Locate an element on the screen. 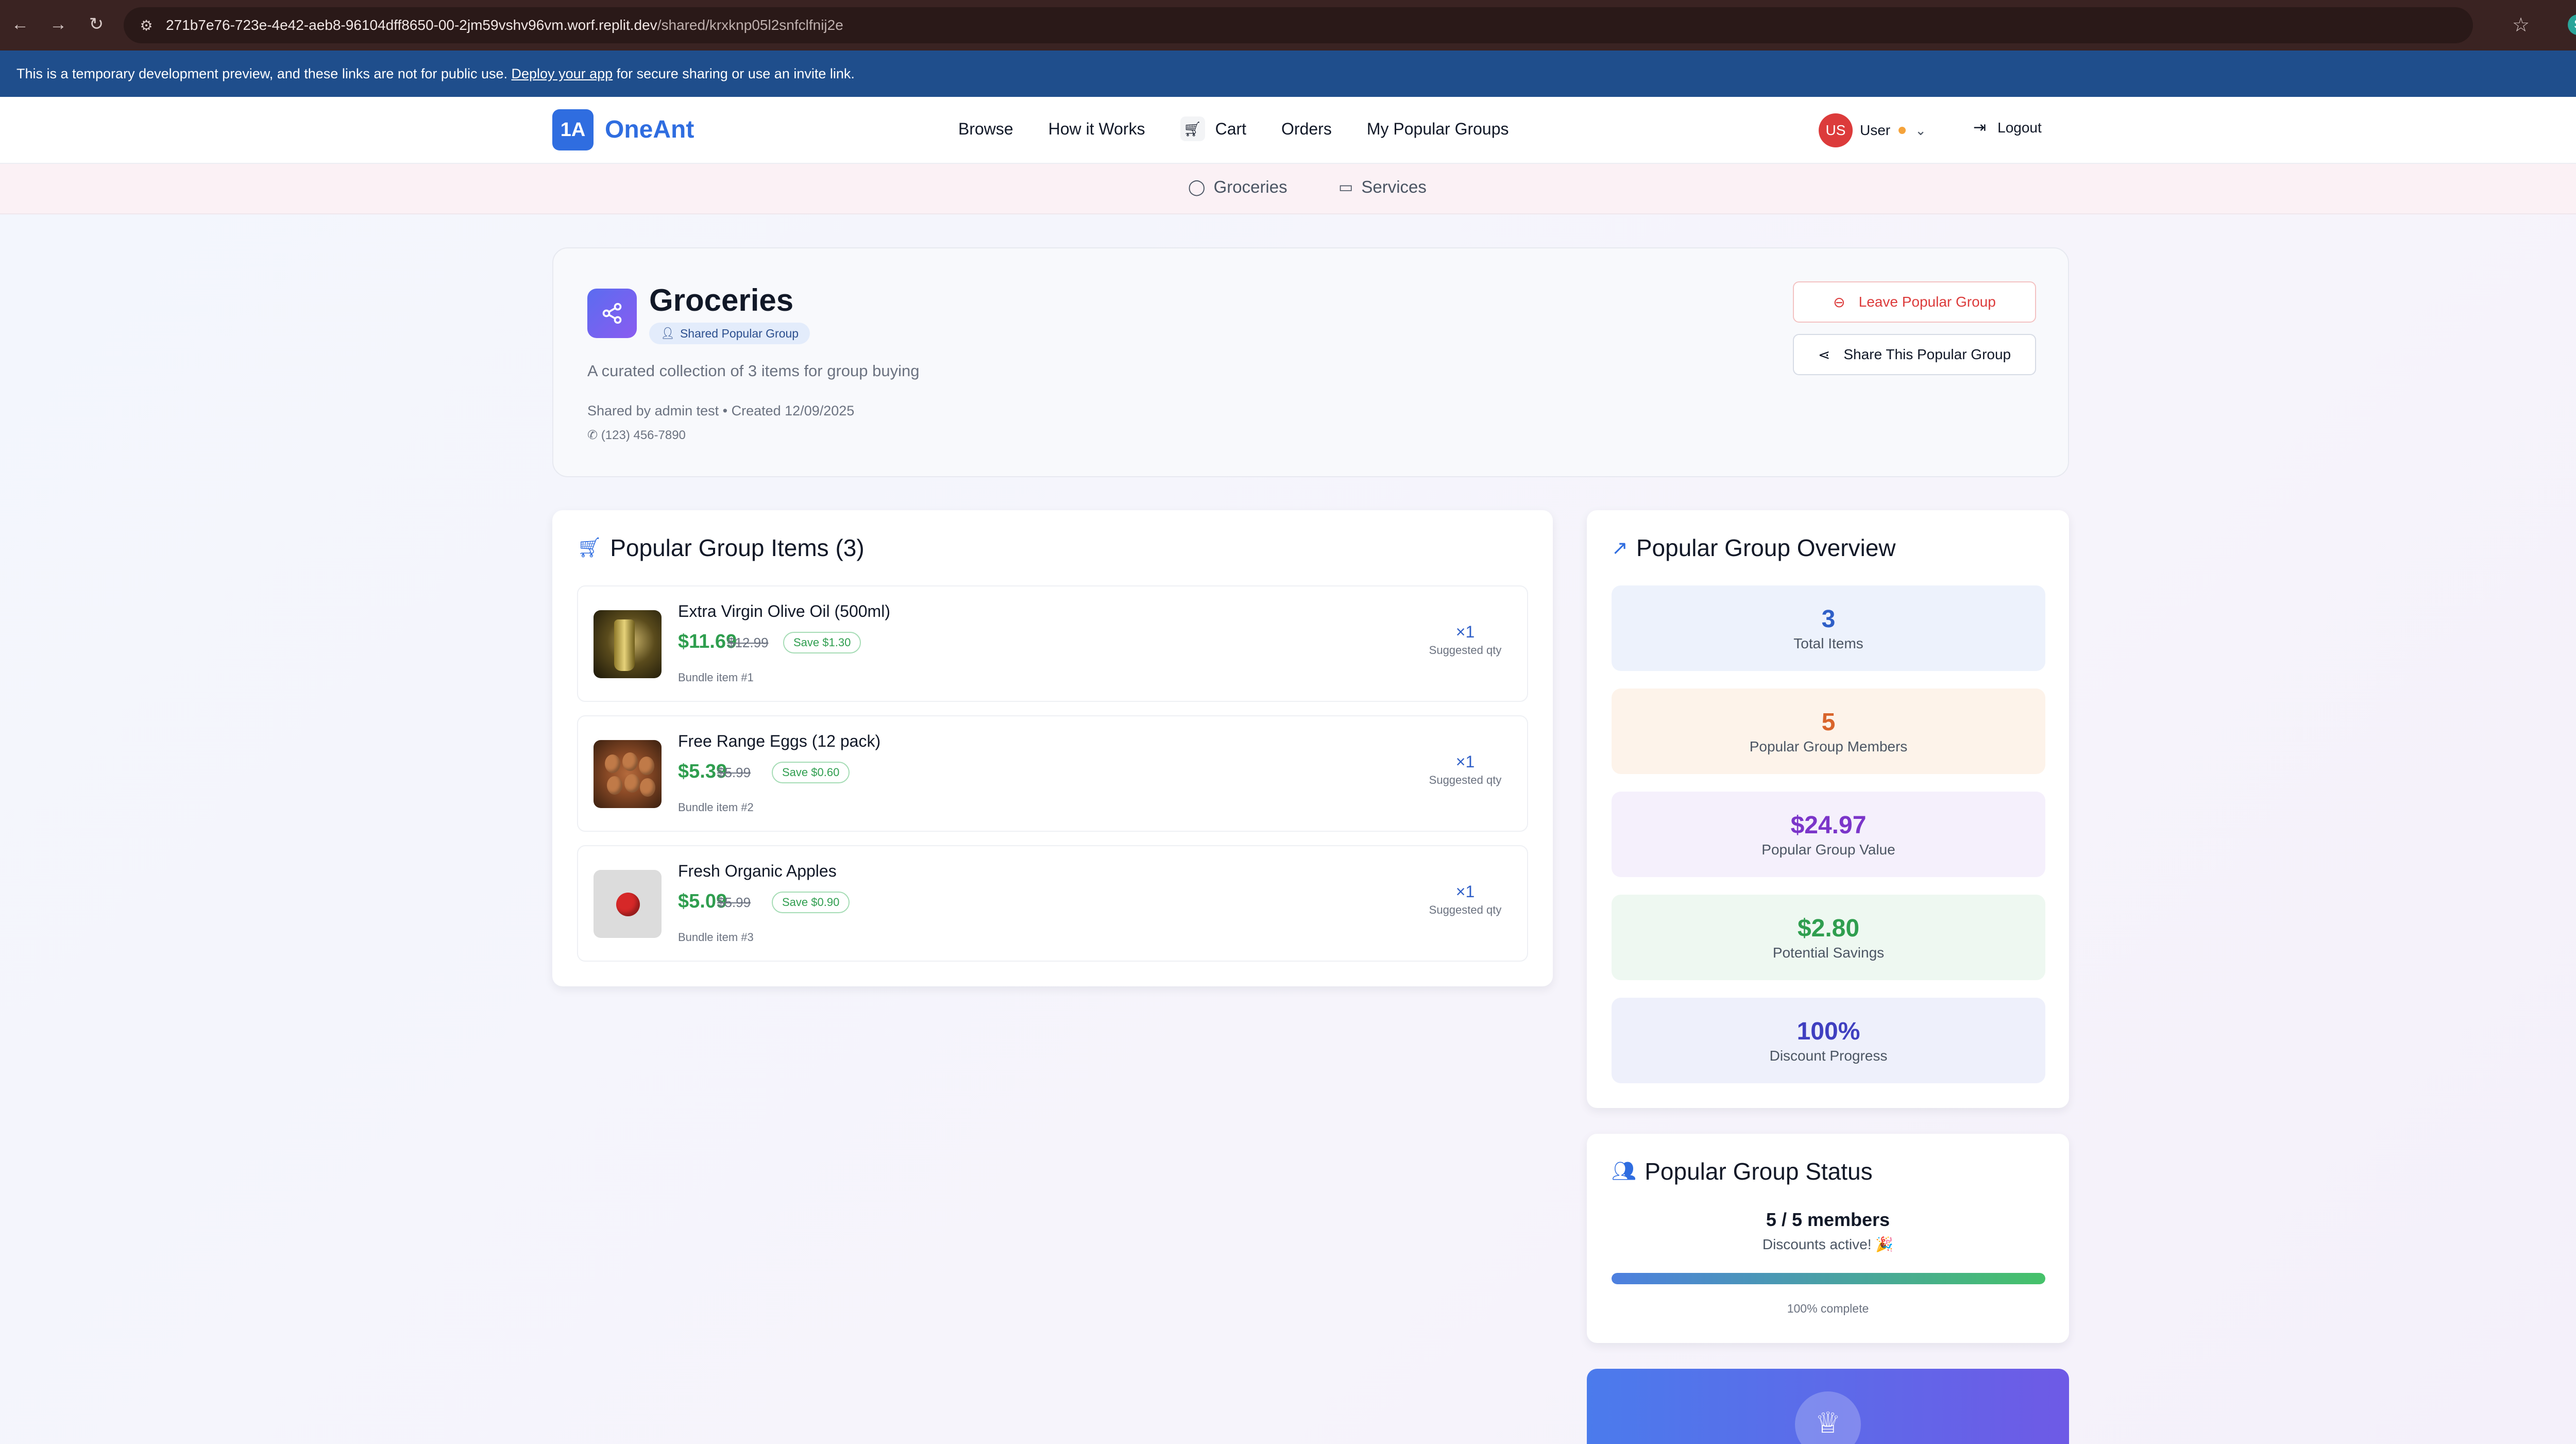 This screenshot has height=1444, width=2576. item-name: Extra Virgin Olive Oil (500ml) is located at coordinates (784, 611).